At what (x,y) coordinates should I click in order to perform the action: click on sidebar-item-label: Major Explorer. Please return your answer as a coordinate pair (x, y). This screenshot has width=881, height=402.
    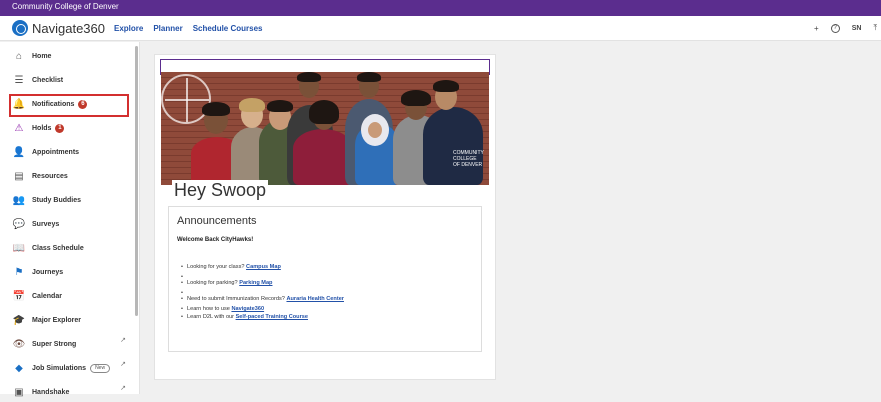
    Looking at the image, I should click on (57, 320).